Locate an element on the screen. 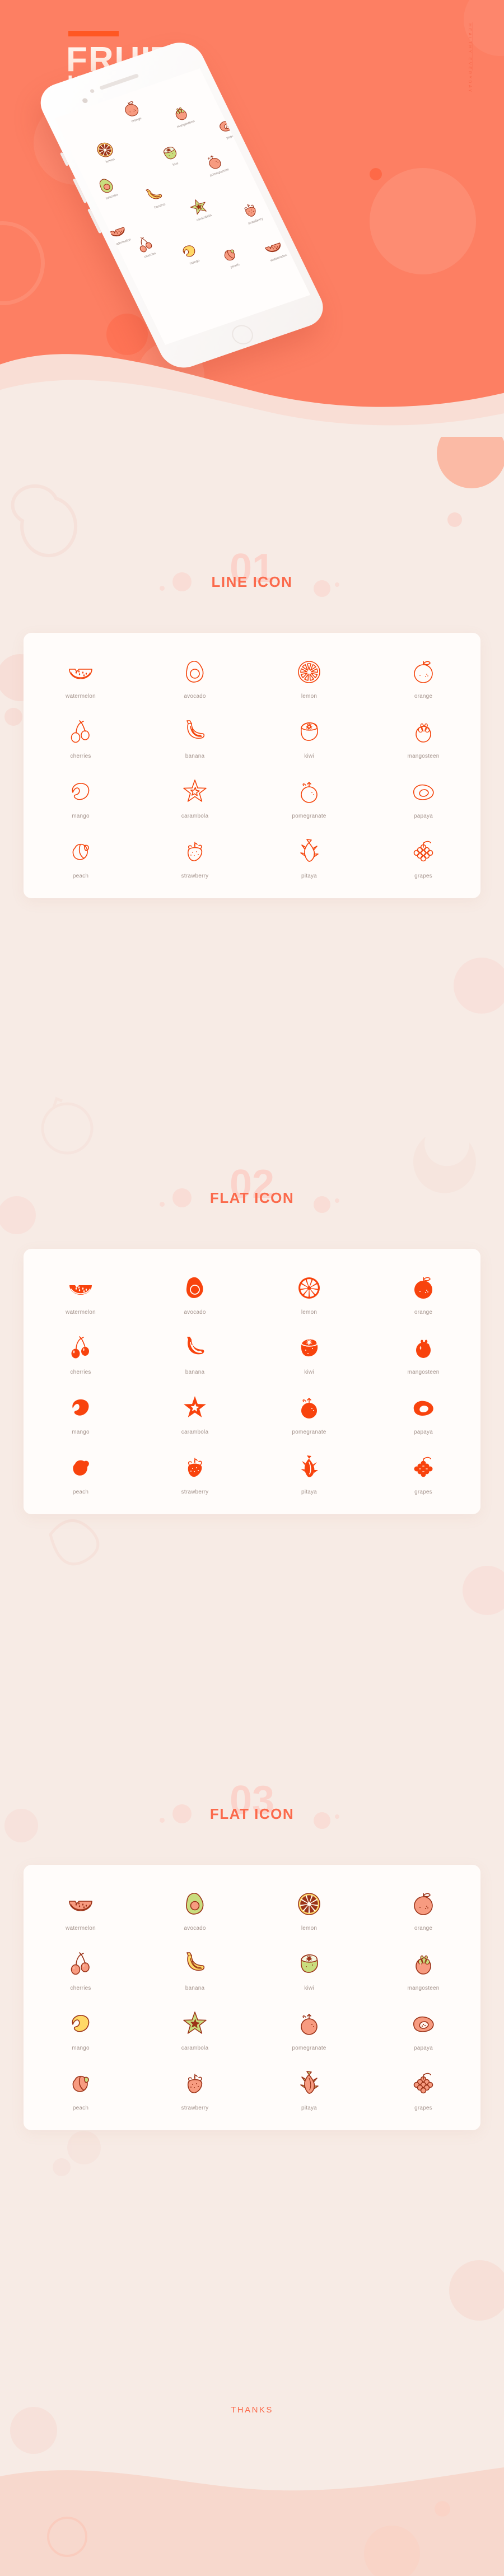  phone-volume-down-button is located at coordinates (95, 221).